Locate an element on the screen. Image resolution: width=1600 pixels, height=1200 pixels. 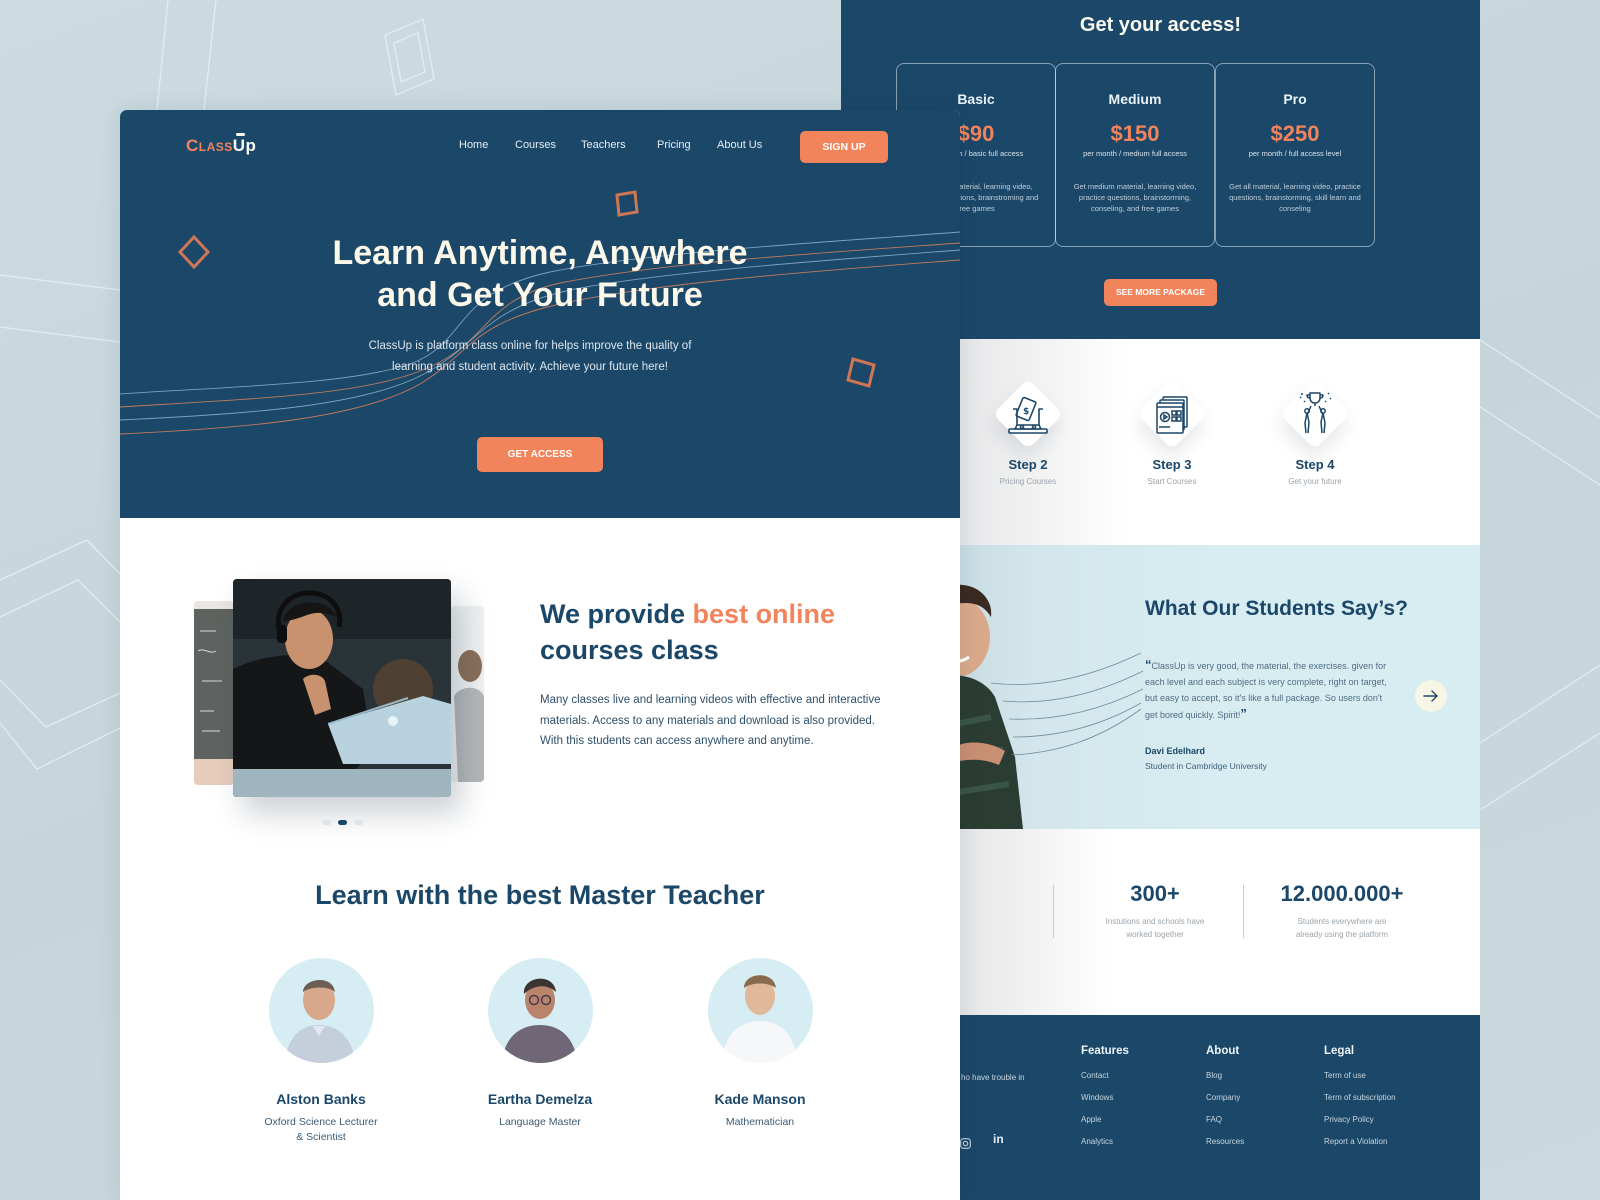
nav-home: Home is located at coordinates (473, 145).